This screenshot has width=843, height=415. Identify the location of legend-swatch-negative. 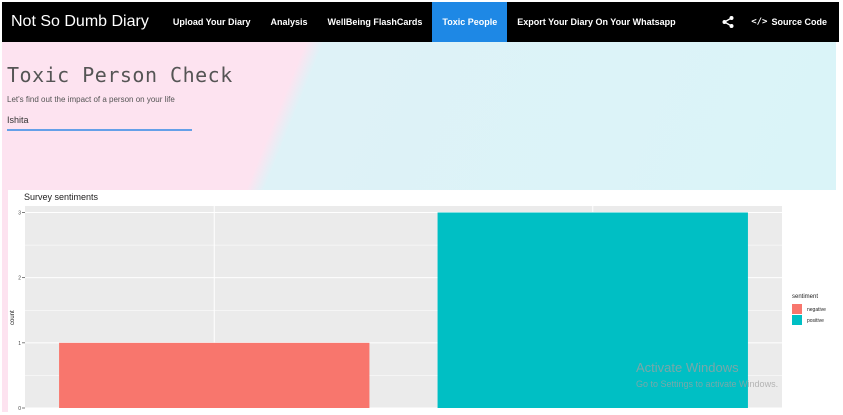
(797, 309).